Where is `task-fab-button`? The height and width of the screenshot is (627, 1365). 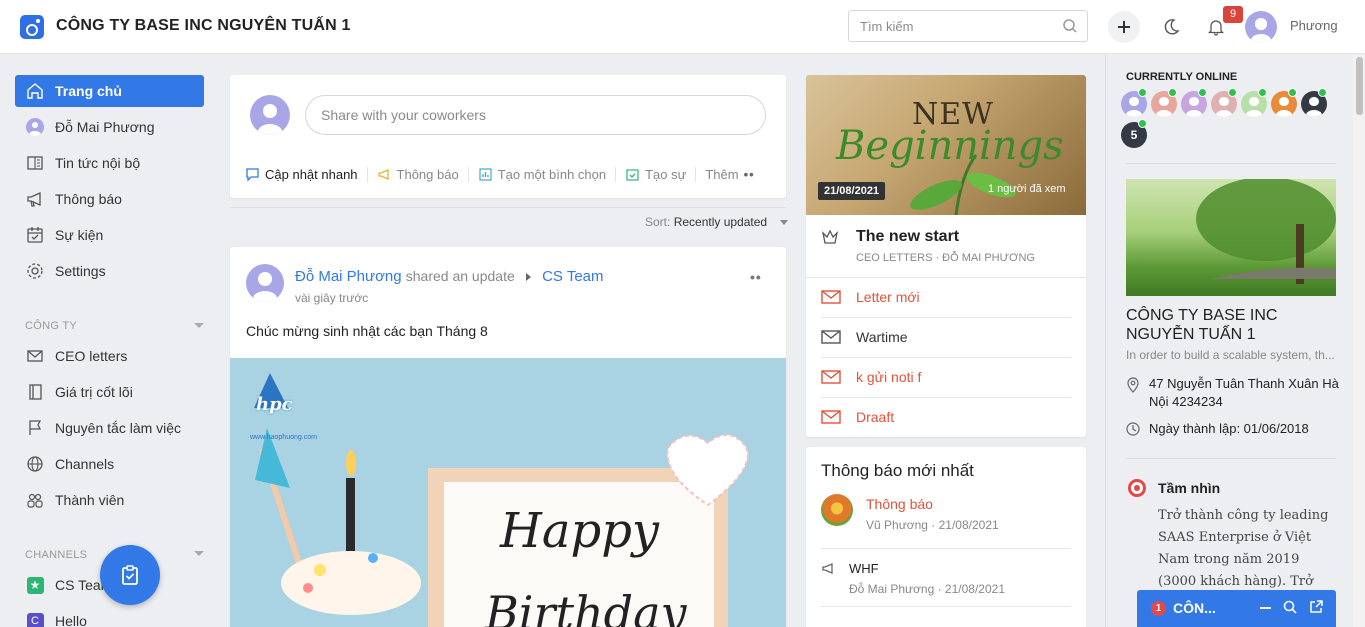
task-fab-button is located at coordinates (130, 575).